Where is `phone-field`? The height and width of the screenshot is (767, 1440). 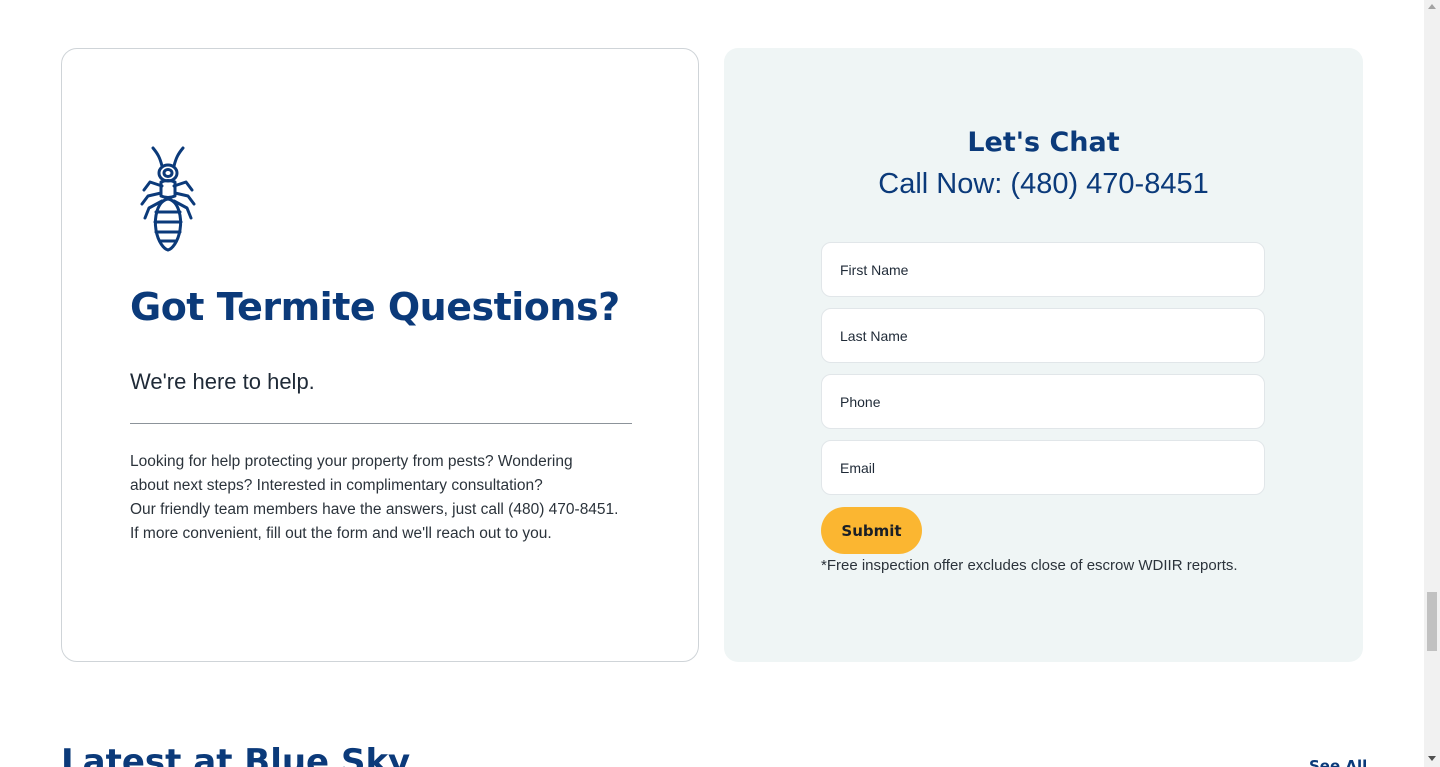
phone-field is located at coordinates (1043, 401).